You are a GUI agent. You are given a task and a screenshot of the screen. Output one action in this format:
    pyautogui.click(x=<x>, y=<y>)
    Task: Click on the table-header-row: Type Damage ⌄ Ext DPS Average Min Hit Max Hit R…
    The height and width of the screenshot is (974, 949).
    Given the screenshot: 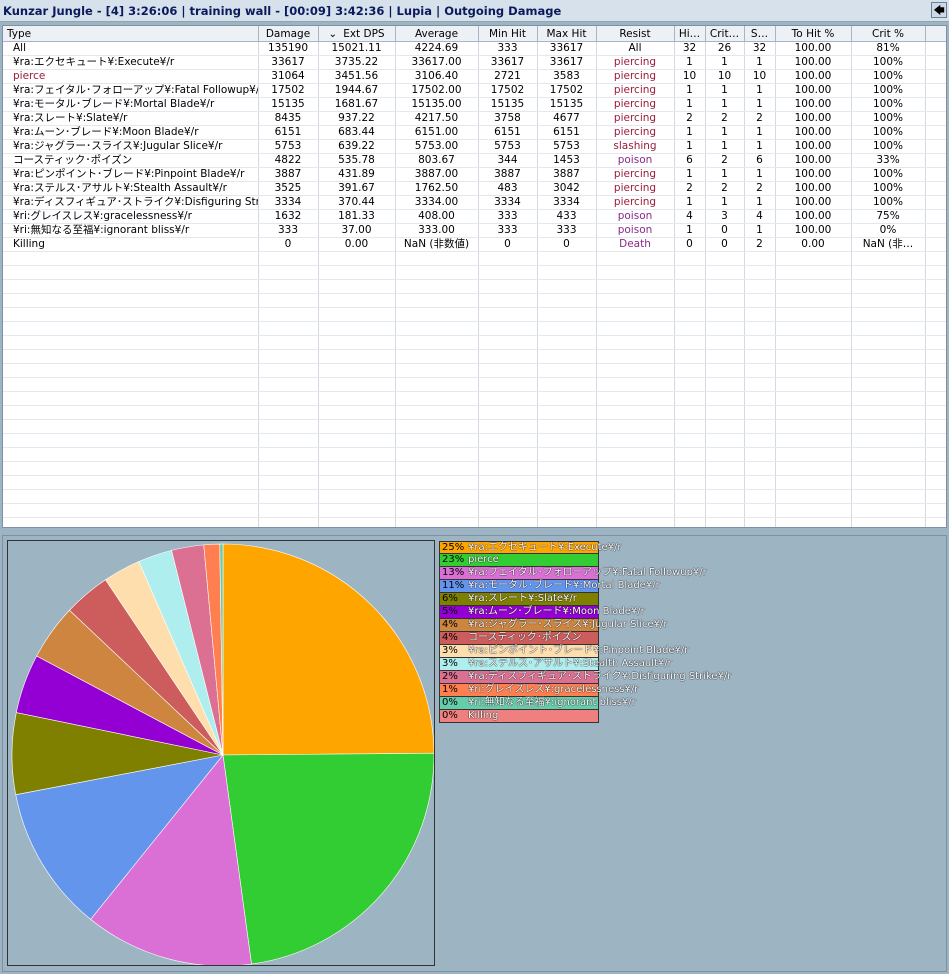 What is the action you would take?
    pyautogui.click(x=474, y=34)
    